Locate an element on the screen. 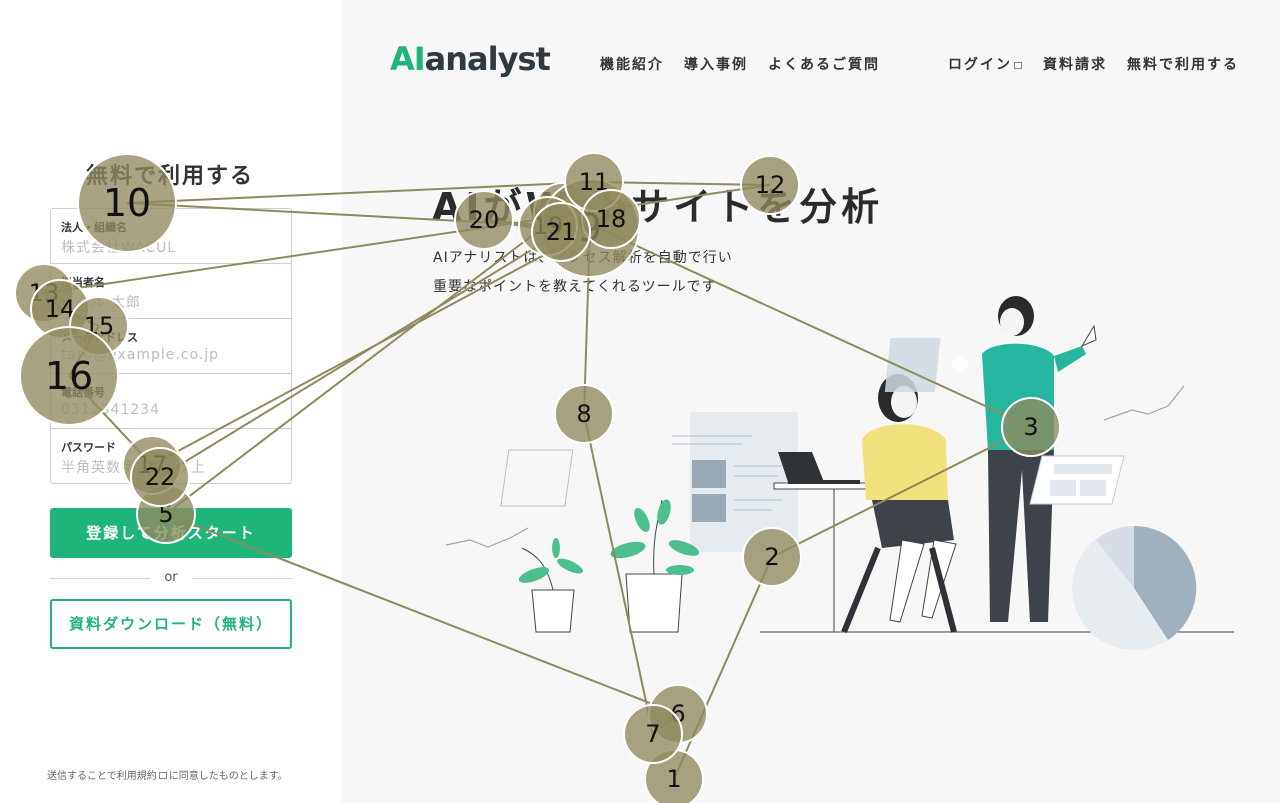  nav-request-docs: 資料請求 is located at coordinates (1075, 64).